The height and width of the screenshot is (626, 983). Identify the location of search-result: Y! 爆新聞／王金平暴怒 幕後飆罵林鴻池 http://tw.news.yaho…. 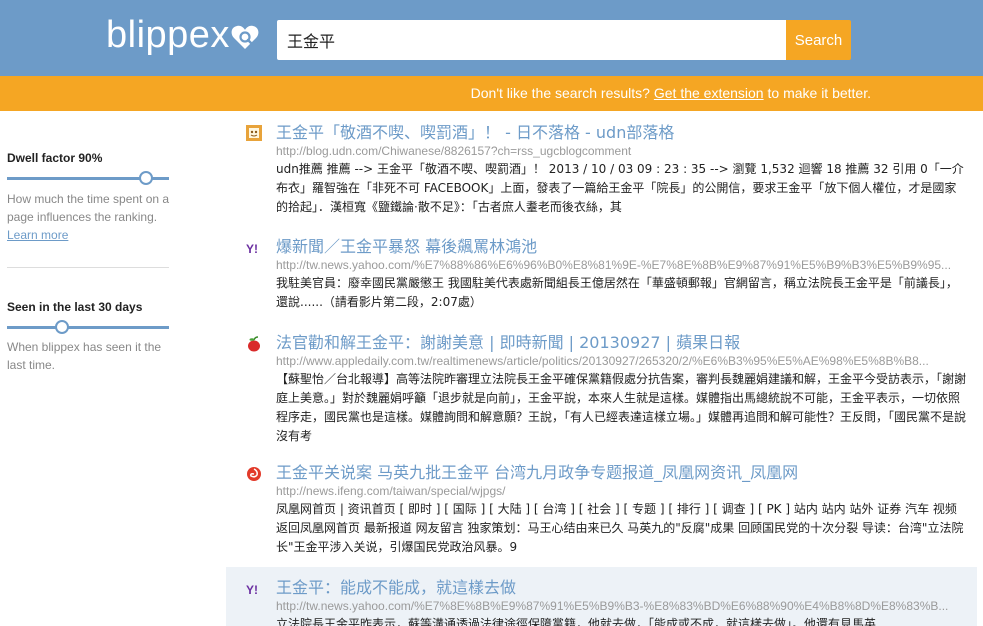
(601, 274).